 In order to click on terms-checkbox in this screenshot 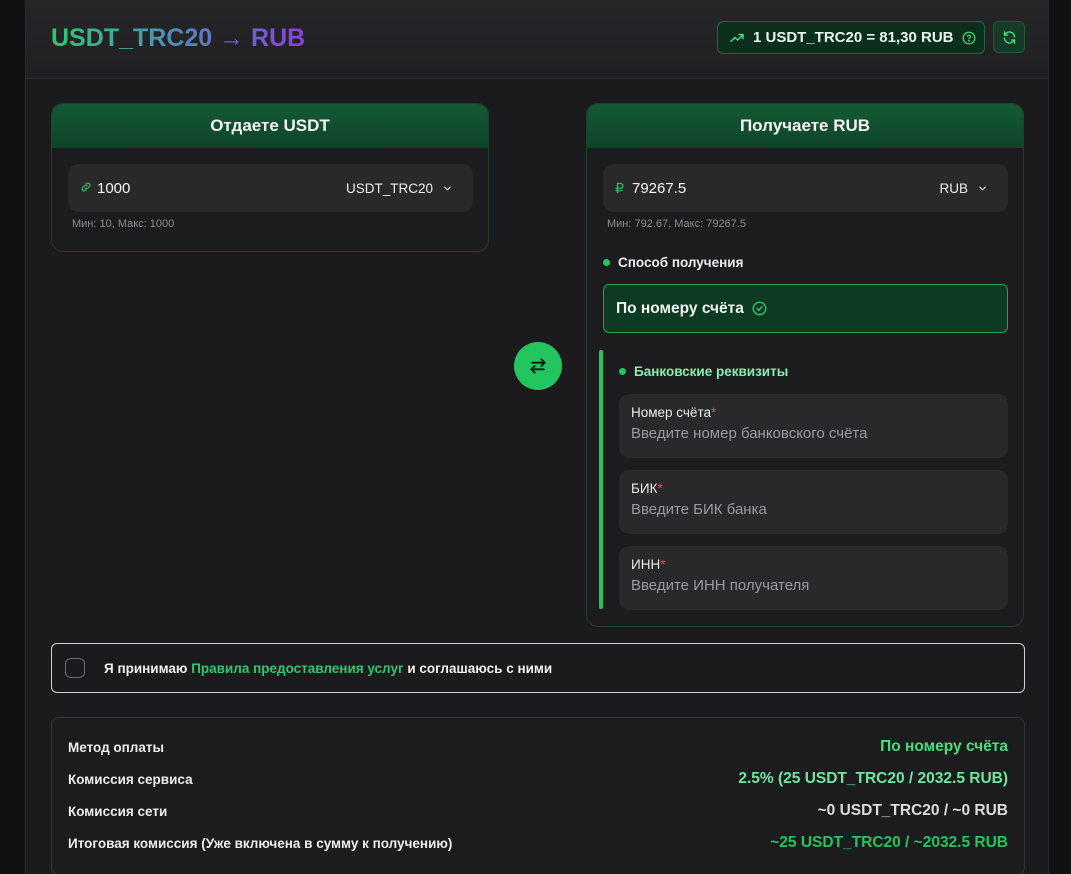, I will do `click(75, 668)`.